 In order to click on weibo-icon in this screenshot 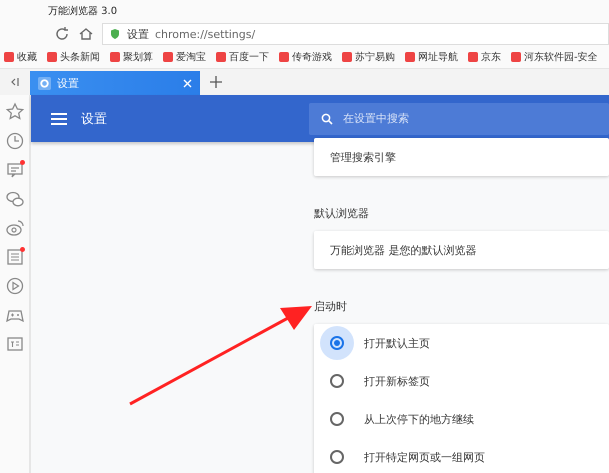, I will do `click(14, 228)`.